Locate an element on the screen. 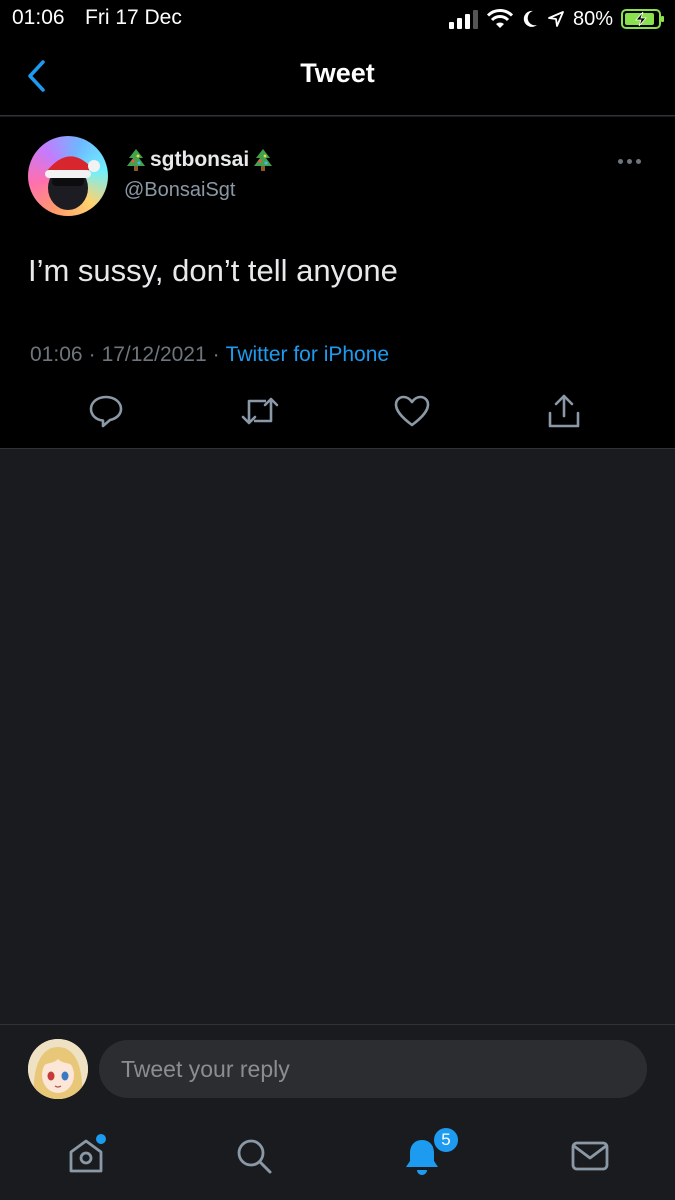 This screenshot has width=675, height=1200. more-dots-icon is located at coordinates (620, 161).